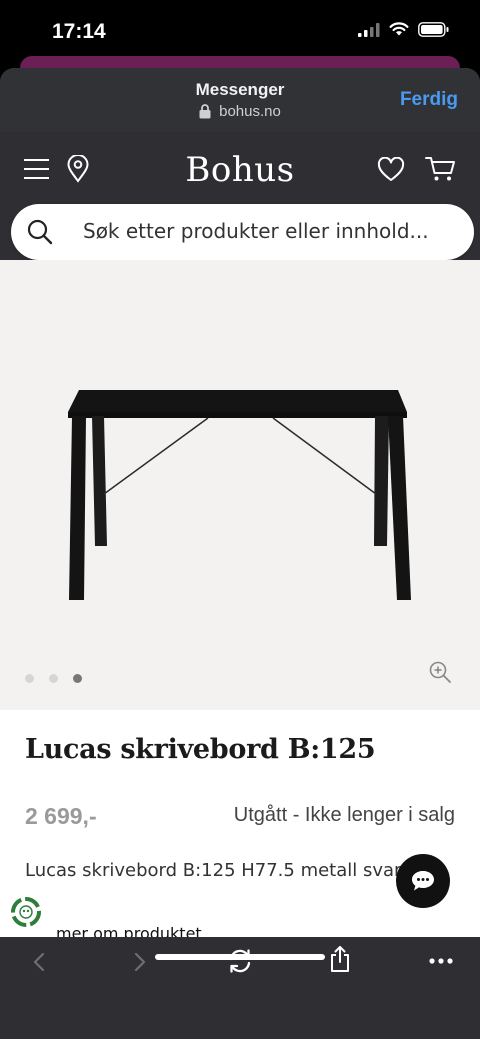 Image resolution: width=480 pixels, height=1039 pixels. Describe the element at coordinates (61, 816) in the screenshot. I see `product-price: 2 699,-` at that location.